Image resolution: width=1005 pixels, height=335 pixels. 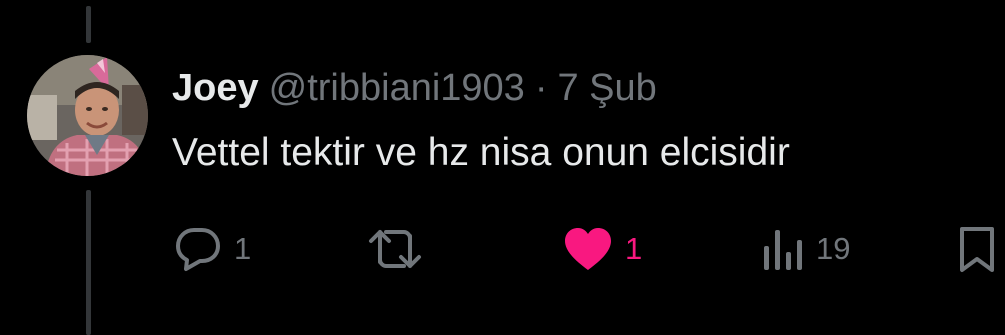 I want to click on display-name: Joey, so click(x=215, y=88).